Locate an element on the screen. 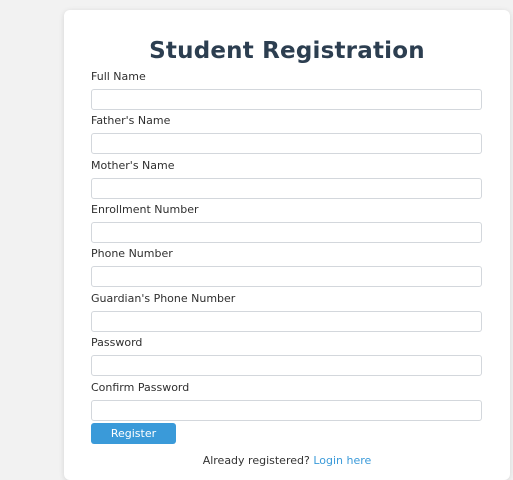 Image resolution: width=513 pixels, height=480 pixels. phone-number-input is located at coordinates (286, 276).